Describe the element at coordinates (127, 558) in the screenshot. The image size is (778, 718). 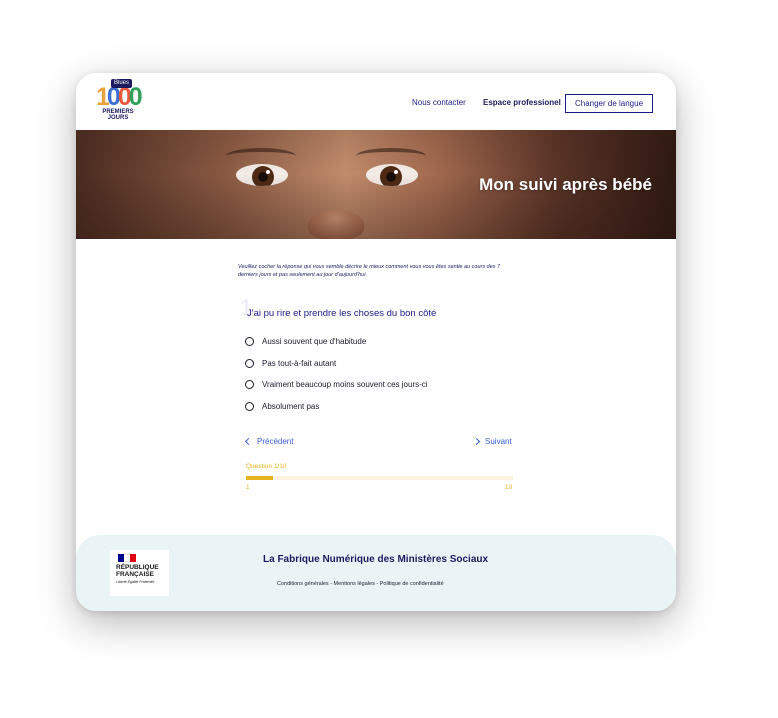
I see `french-flag-icon` at that location.